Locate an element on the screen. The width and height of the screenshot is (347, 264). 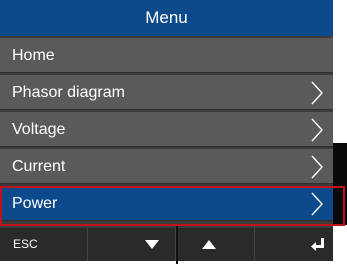
enter-softkey is located at coordinates (294, 244).